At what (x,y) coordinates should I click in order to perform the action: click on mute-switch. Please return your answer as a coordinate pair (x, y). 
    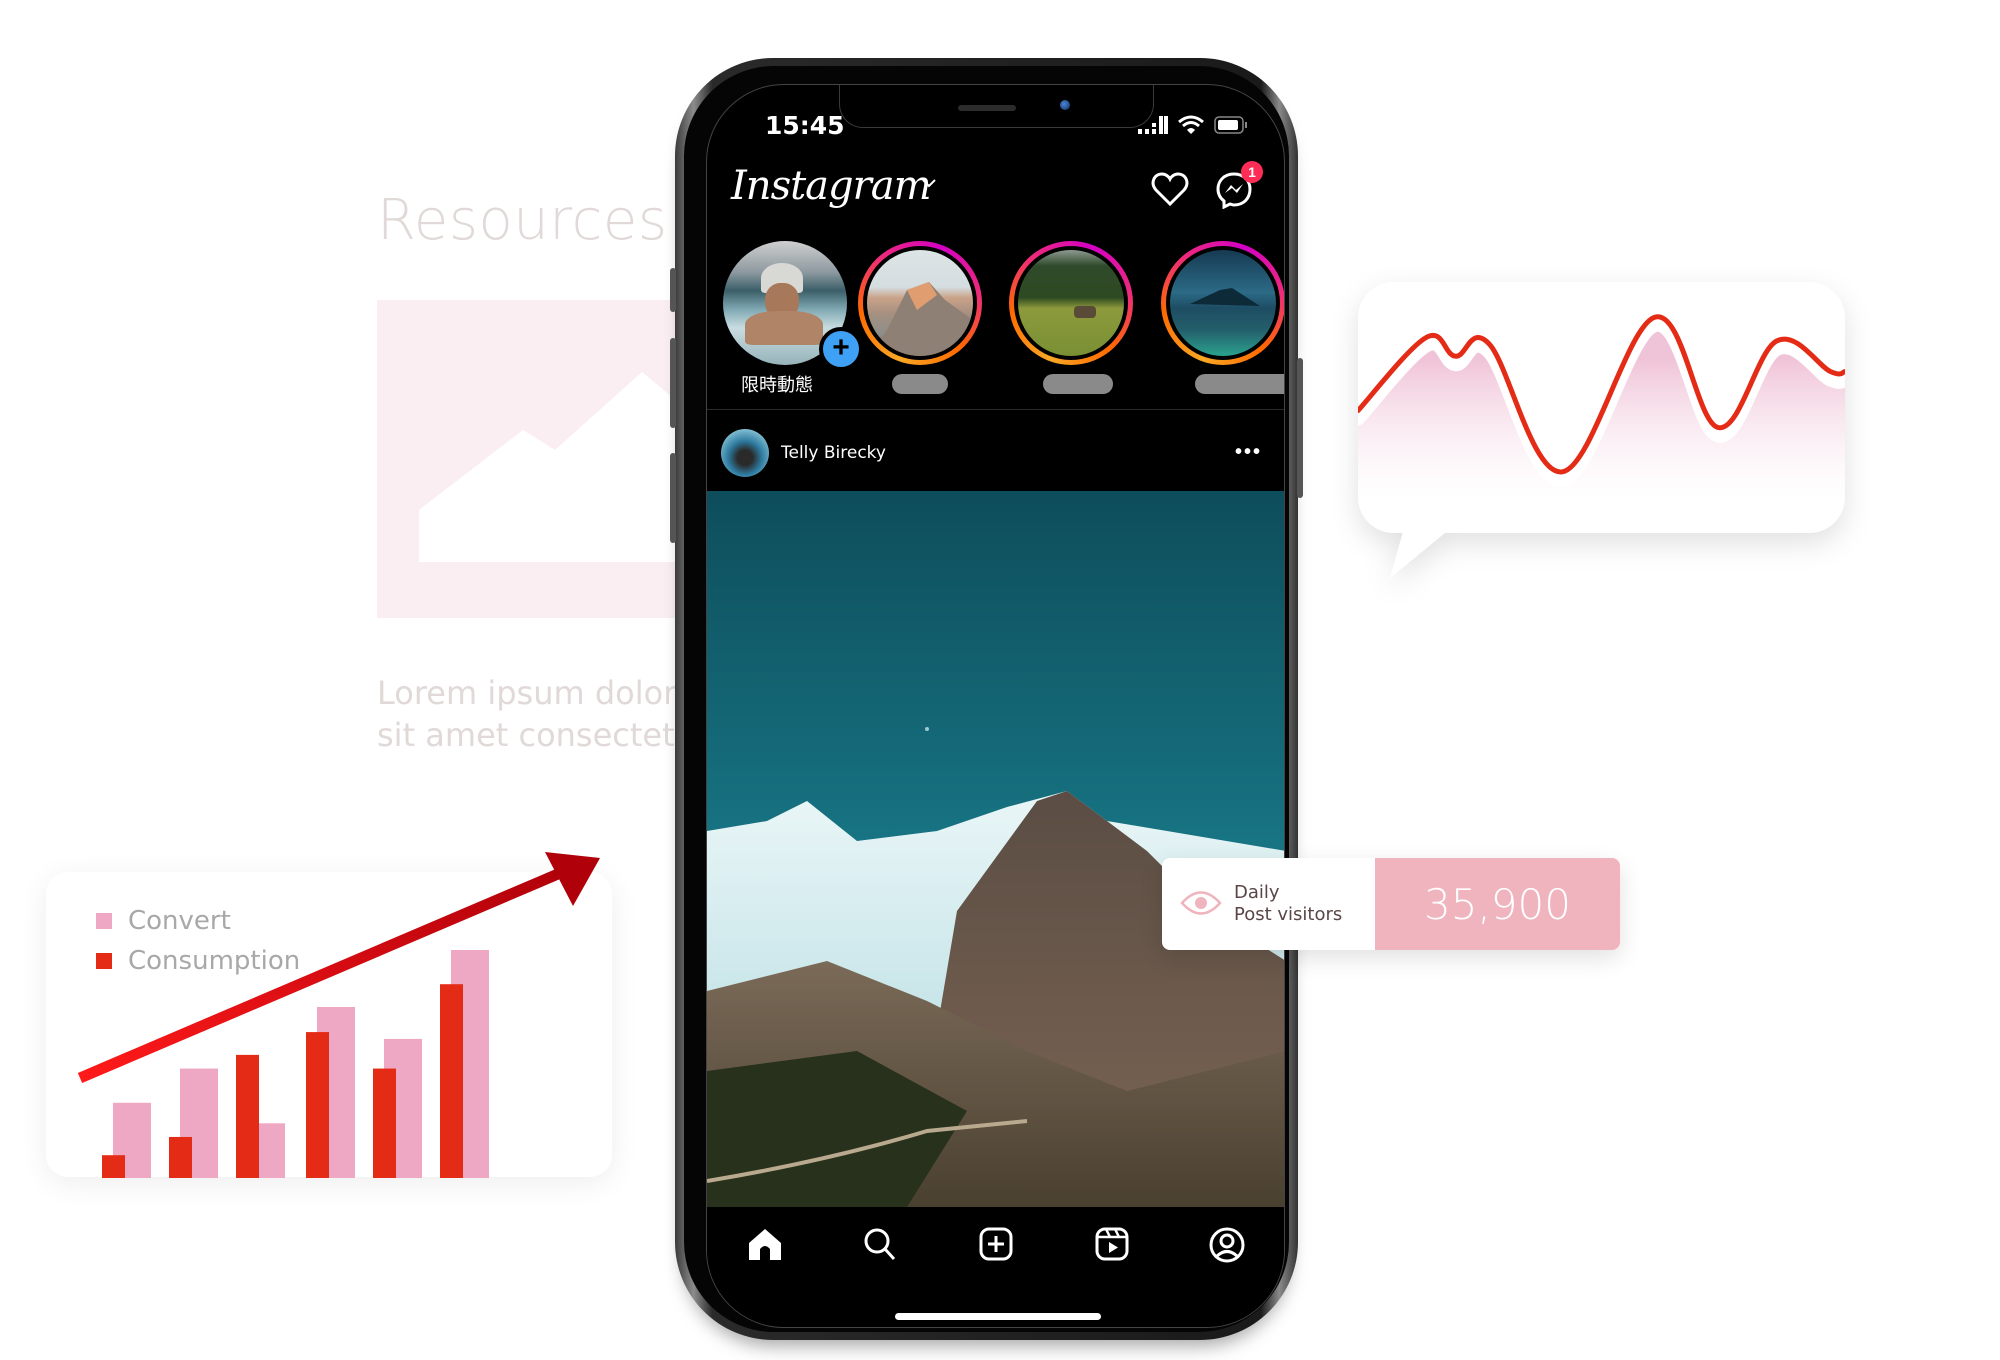
    Looking at the image, I should click on (673, 290).